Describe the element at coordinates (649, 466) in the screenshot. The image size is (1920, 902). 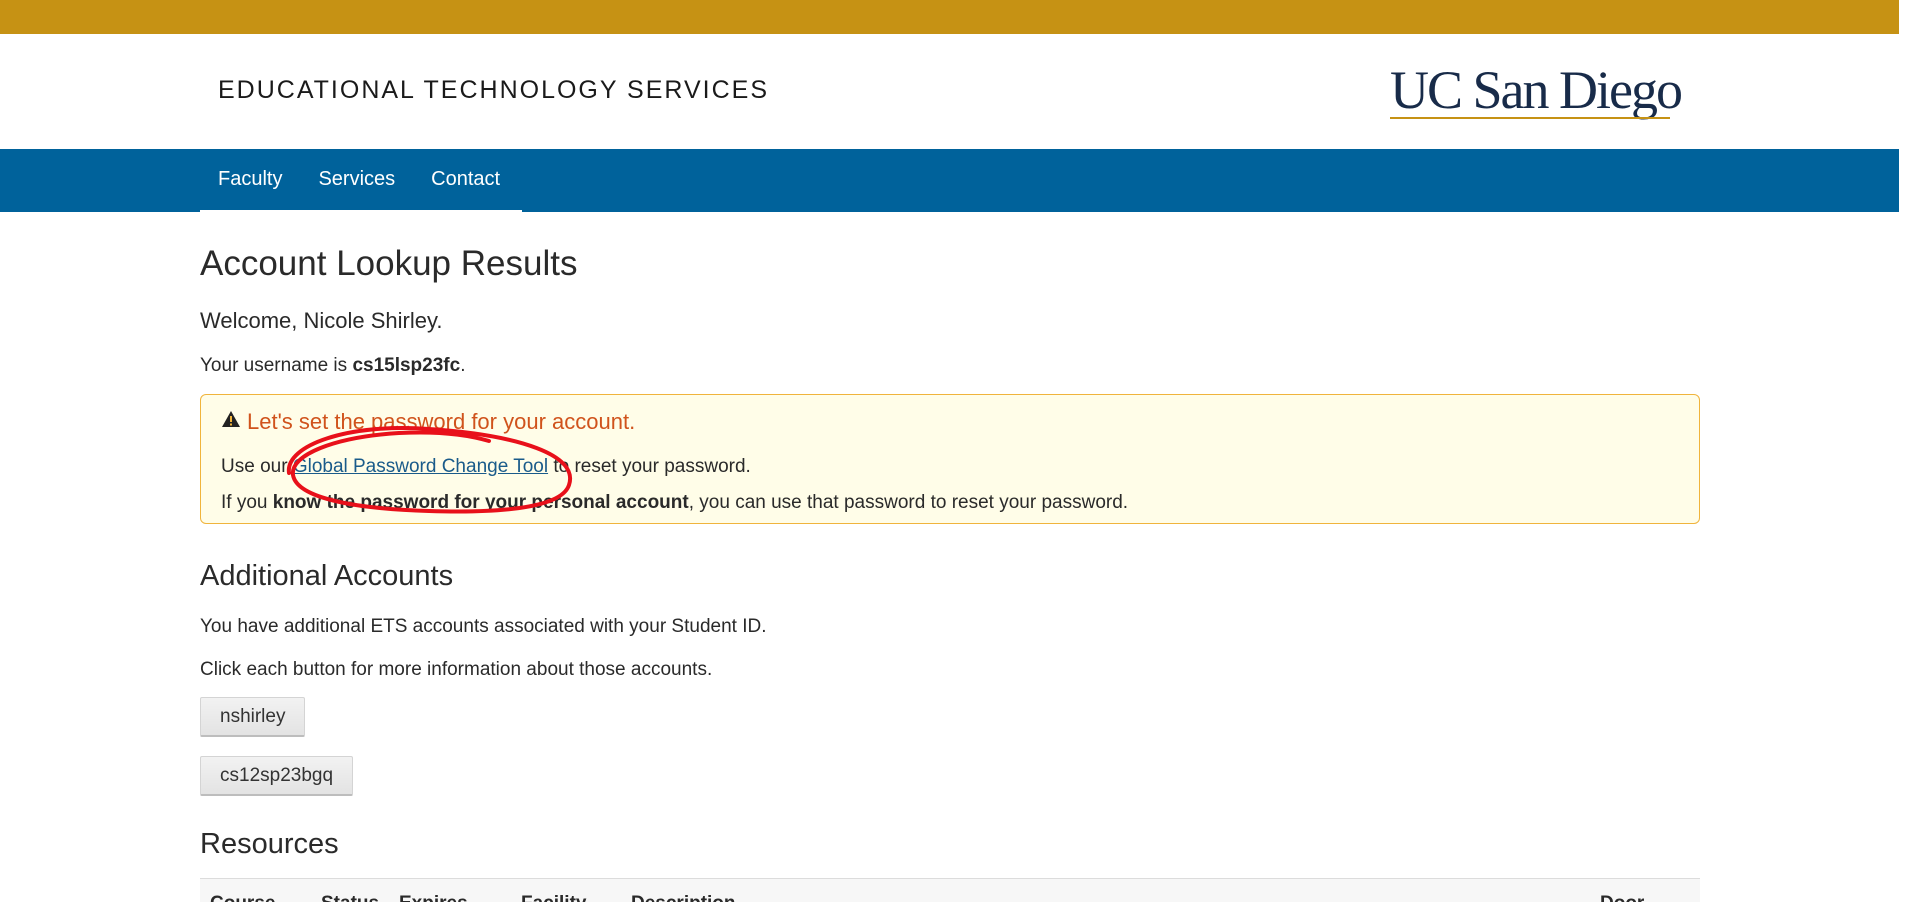
I see `alert-line1-suffix: to reset your password.` at that location.